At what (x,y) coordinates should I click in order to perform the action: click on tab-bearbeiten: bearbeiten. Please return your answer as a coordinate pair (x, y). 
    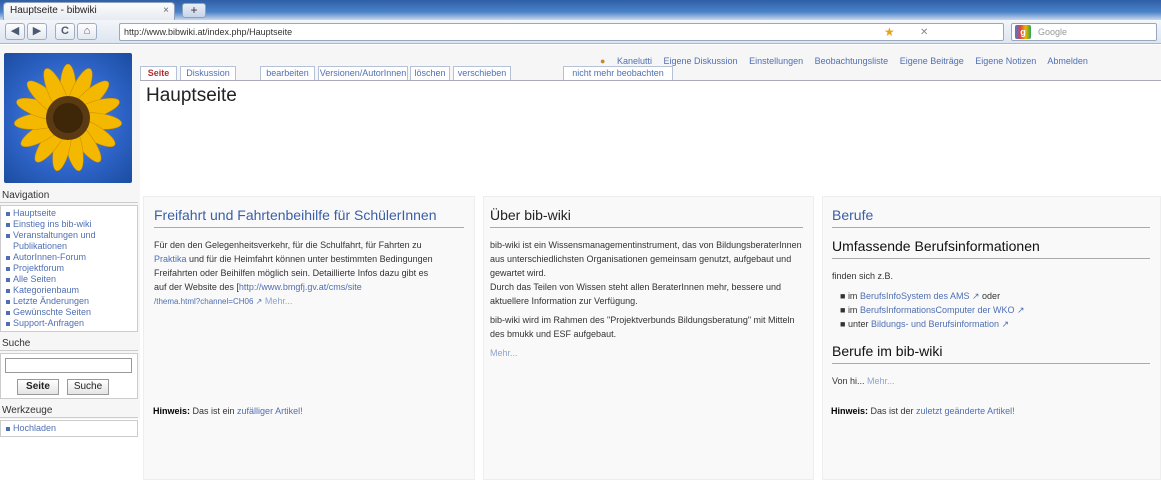
    Looking at the image, I should click on (287, 73).